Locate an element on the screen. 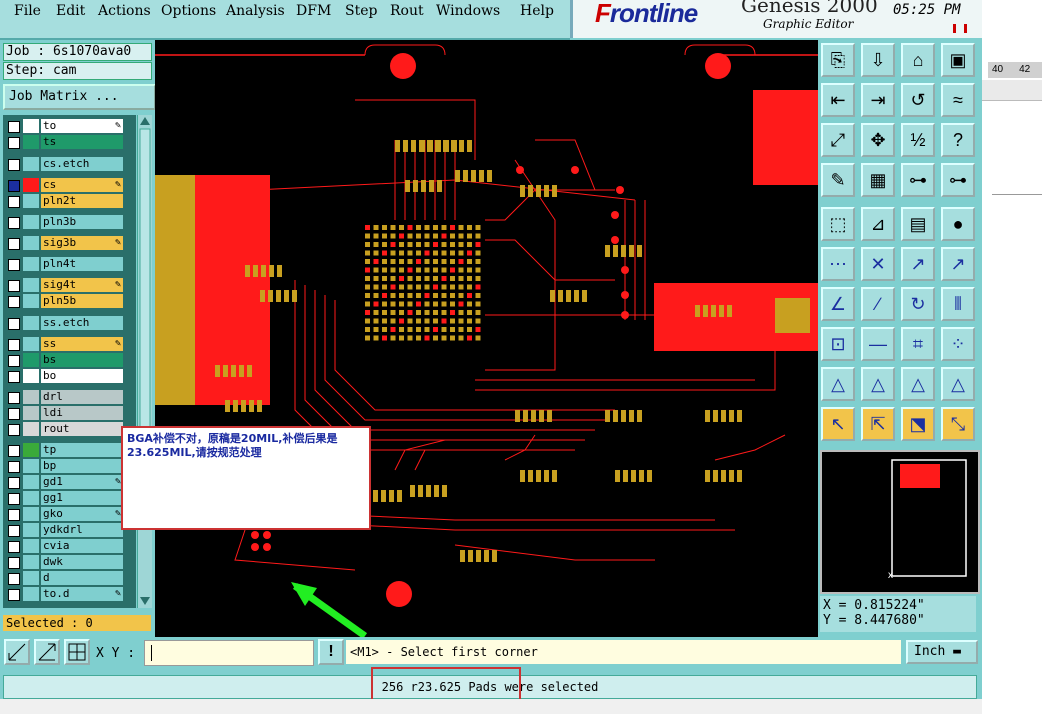 The height and width of the screenshot is (714, 1042). tool-select-box-button: ⇱ is located at coordinates (878, 424).